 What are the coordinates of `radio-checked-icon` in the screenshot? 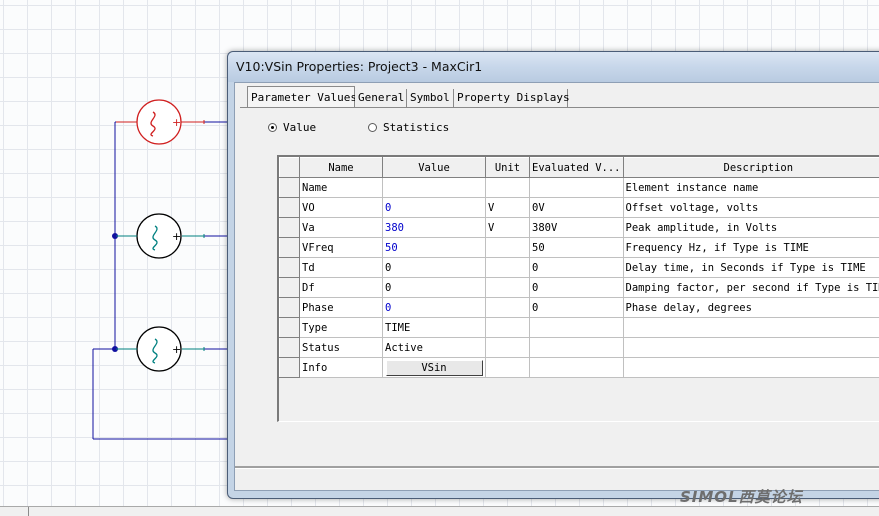 It's located at (272, 127).